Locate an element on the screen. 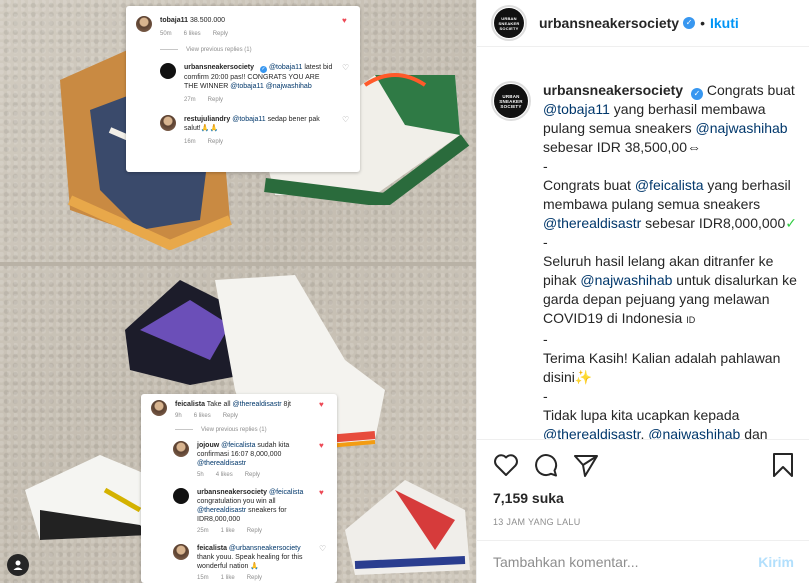 The width and height of the screenshot is (809, 583). view-previous-replies: View previous replies (1) is located at coordinates (255, 50).